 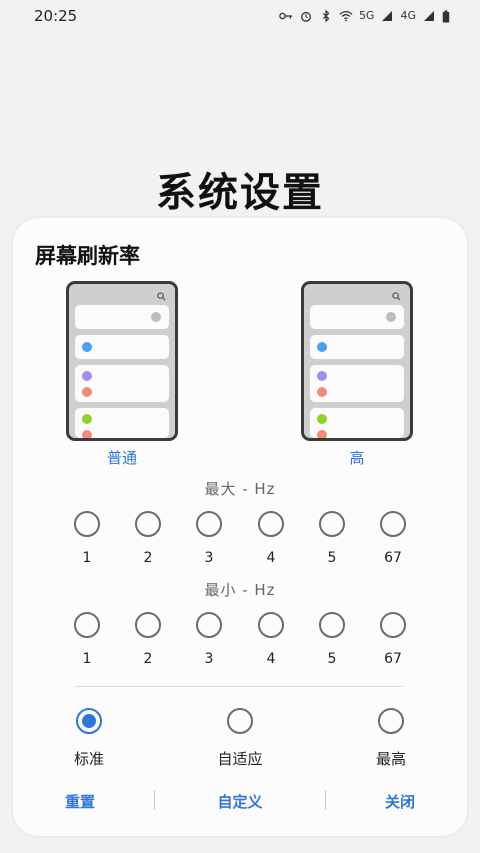 What do you see at coordinates (56, 16) in the screenshot?
I see `status-time: 20:25` at bounding box center [56, 16].